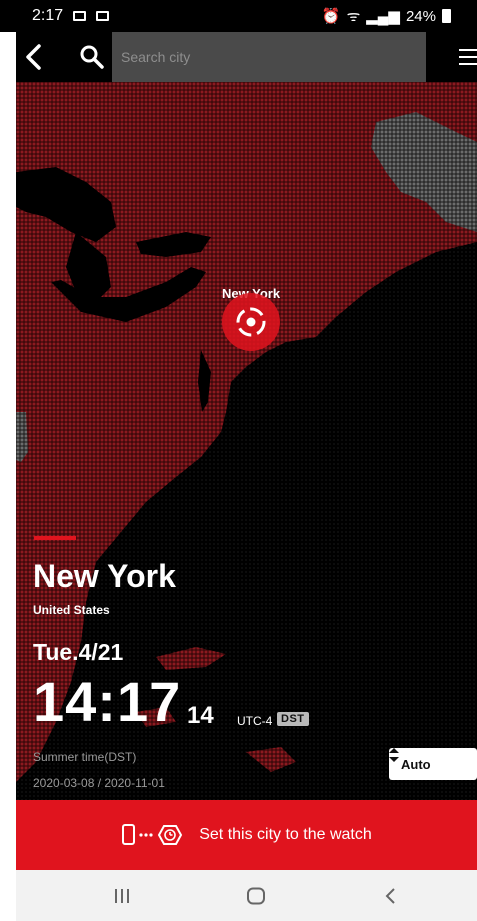 The width and height of the screenshot is (477, 921). What do you see at coordinates (293, 719) in the screenshot?
I see `dst-badge: DST` at bounding box center [293, 719].